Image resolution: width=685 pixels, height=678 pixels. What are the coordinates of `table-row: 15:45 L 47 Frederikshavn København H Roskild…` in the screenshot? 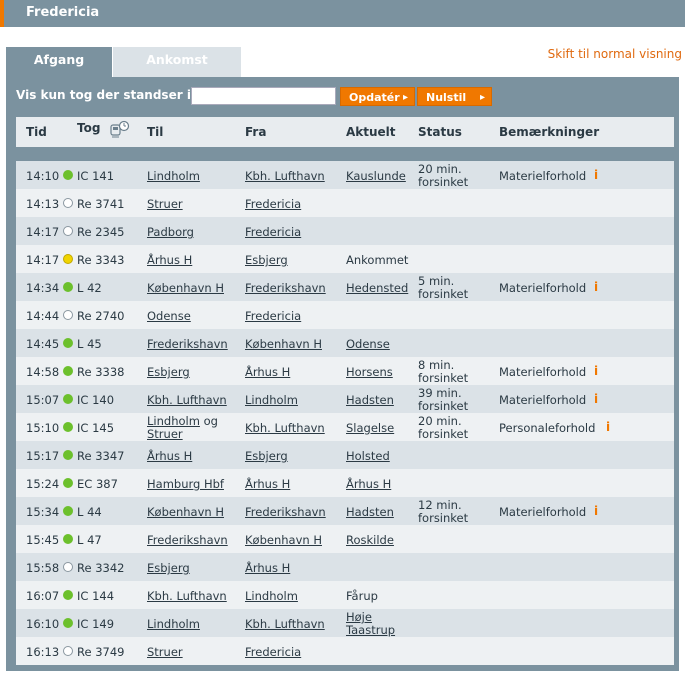 It's located at (345, 539).